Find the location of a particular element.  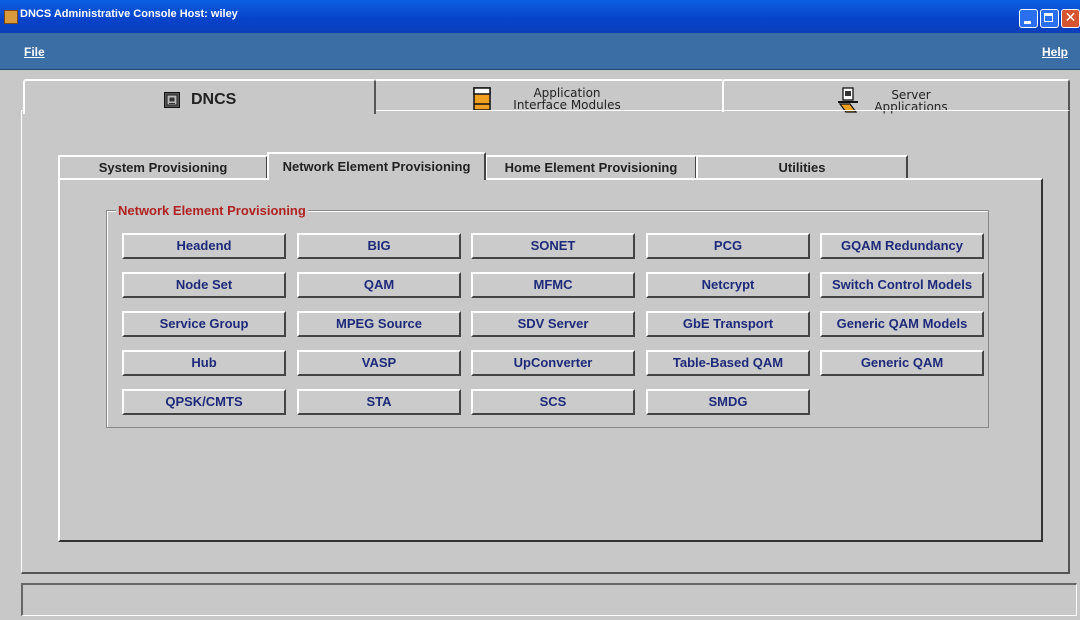

tab-application-interface-modules: Application Interface Modules is located at coordinates (549, 95).